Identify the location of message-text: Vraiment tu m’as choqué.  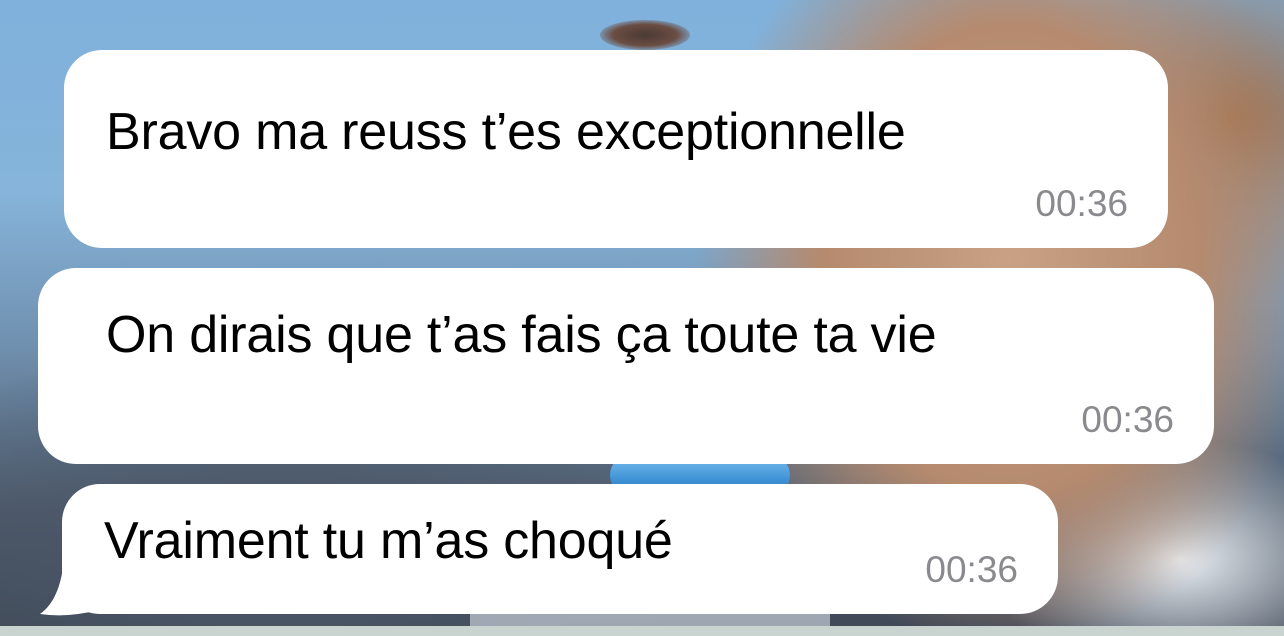
(388, 541).